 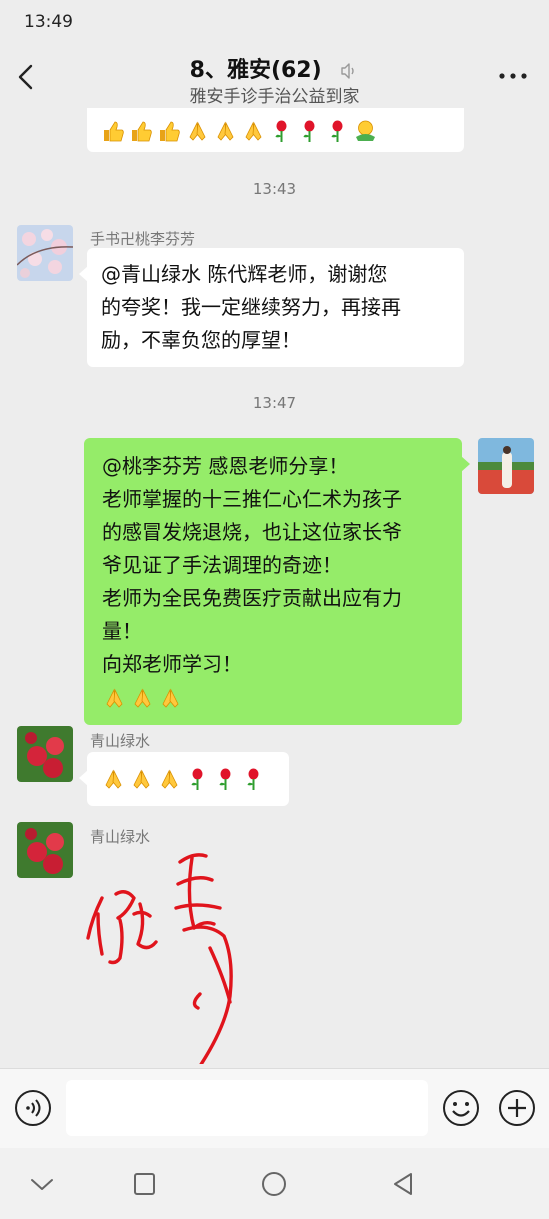 I want to click on mute-icon, so click(x=348, y=71).